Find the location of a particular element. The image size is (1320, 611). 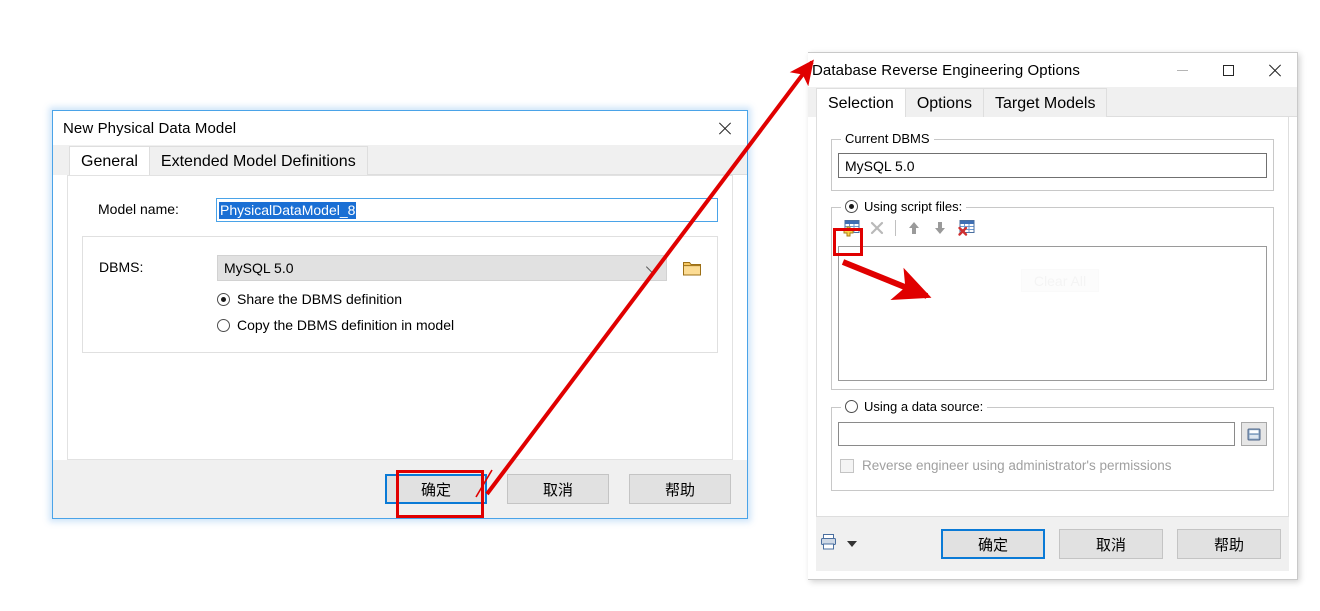

current-dbms-group: Current DBMS MySQL 5.0 is located at coordinates (1052, 161).